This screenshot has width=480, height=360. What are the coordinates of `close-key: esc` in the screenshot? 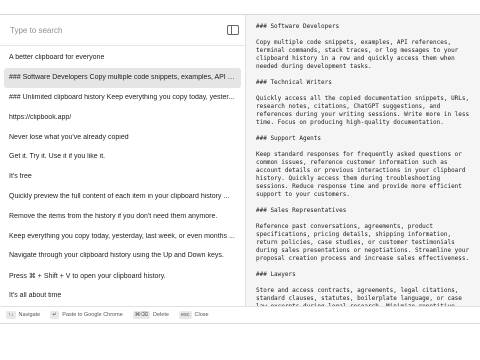 It's located at (185, 315).